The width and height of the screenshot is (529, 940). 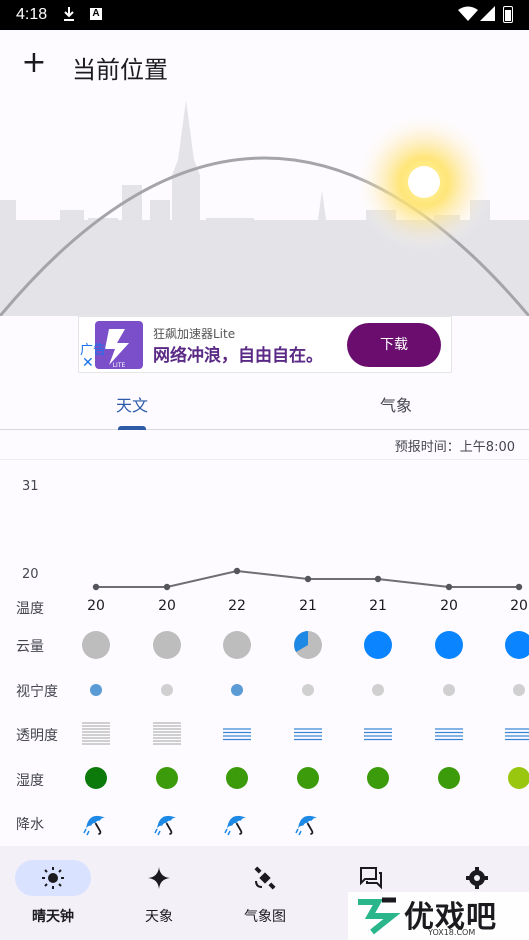 I want to click on tab-bar: 天文 气象, so click(x=264, y=405).